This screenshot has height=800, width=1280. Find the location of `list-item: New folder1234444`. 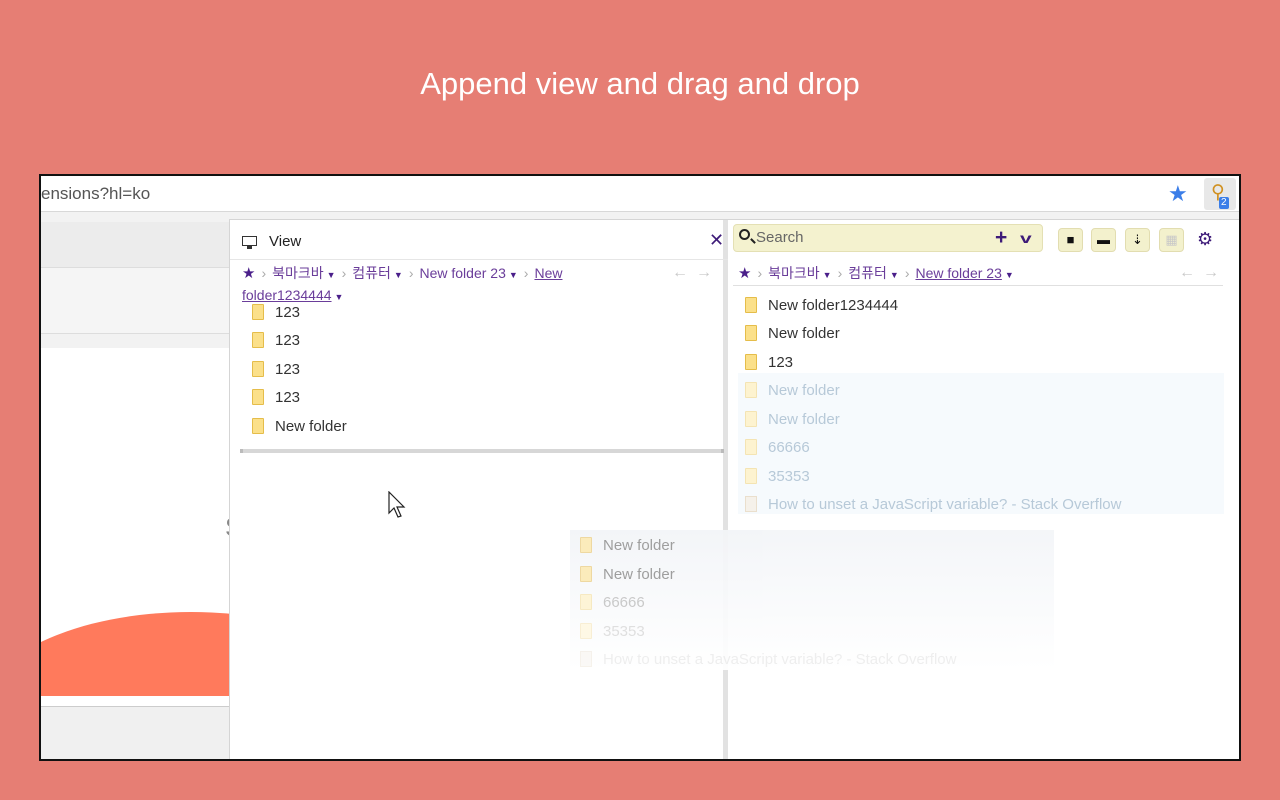

list-item: New folder1234444 is located at coordinates (821, 305).